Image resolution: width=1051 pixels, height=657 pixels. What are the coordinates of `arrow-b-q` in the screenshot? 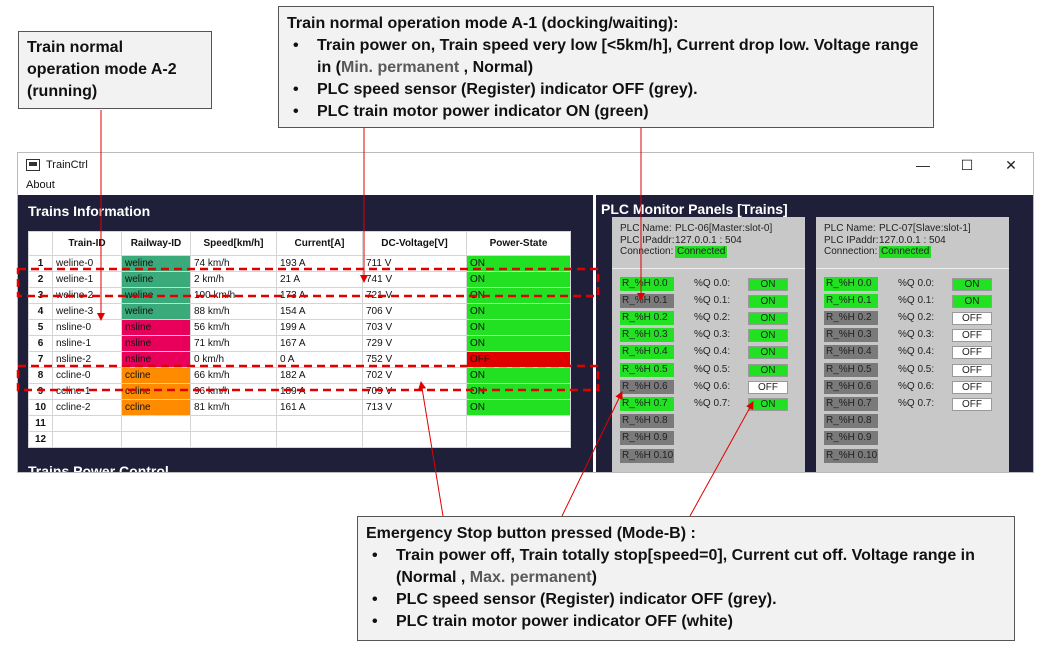 It's located at (721, 459).